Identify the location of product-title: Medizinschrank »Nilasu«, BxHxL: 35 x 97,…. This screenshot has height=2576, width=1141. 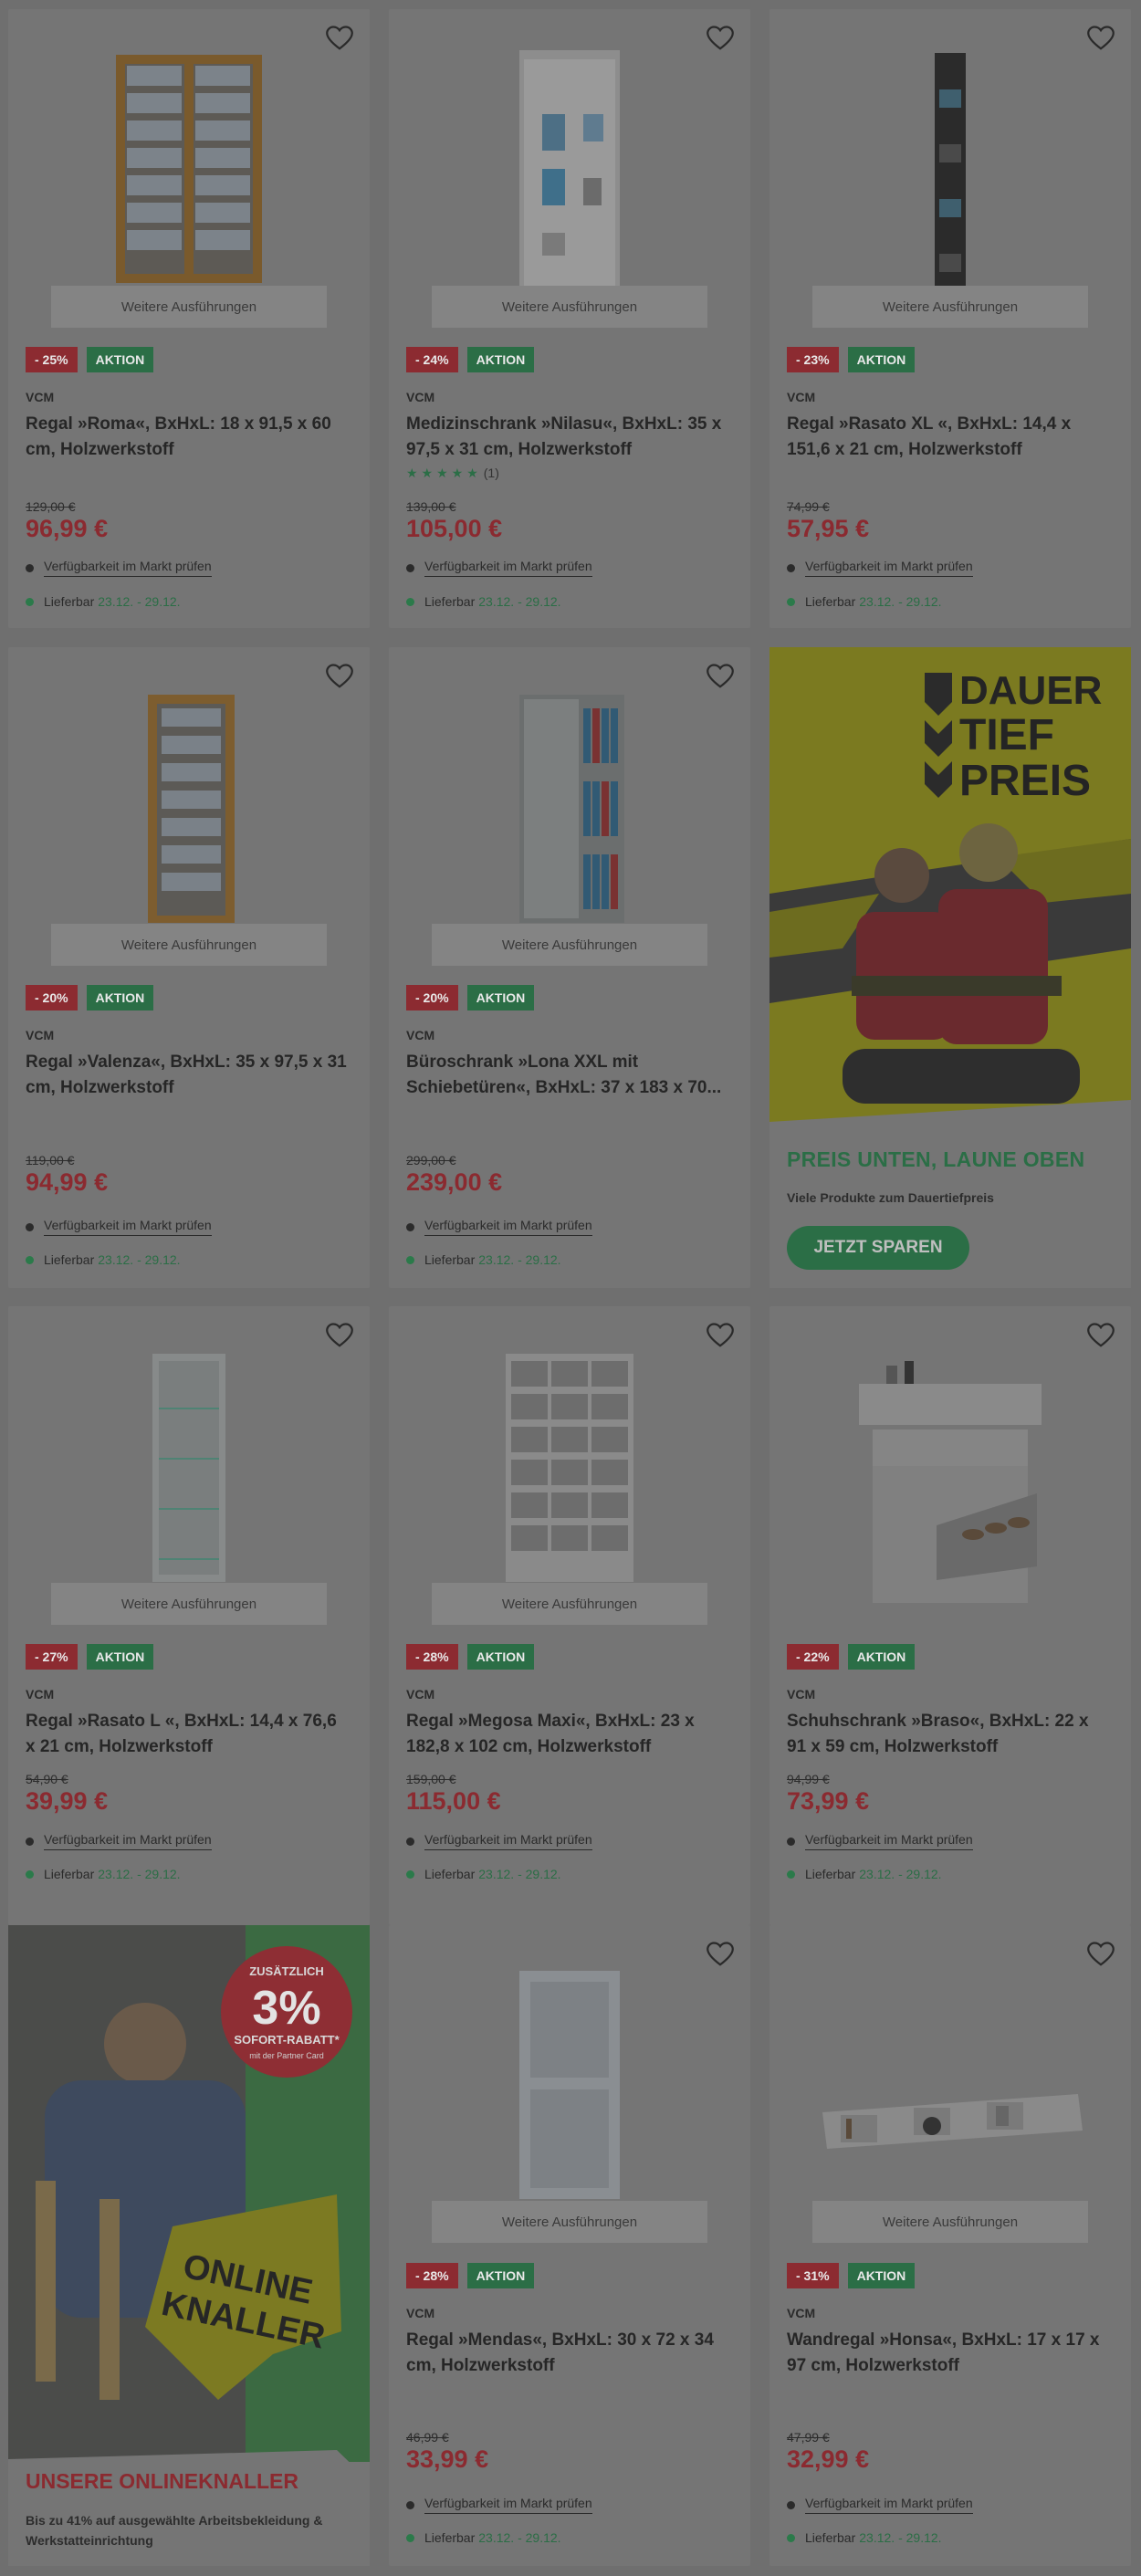
(568, 437).